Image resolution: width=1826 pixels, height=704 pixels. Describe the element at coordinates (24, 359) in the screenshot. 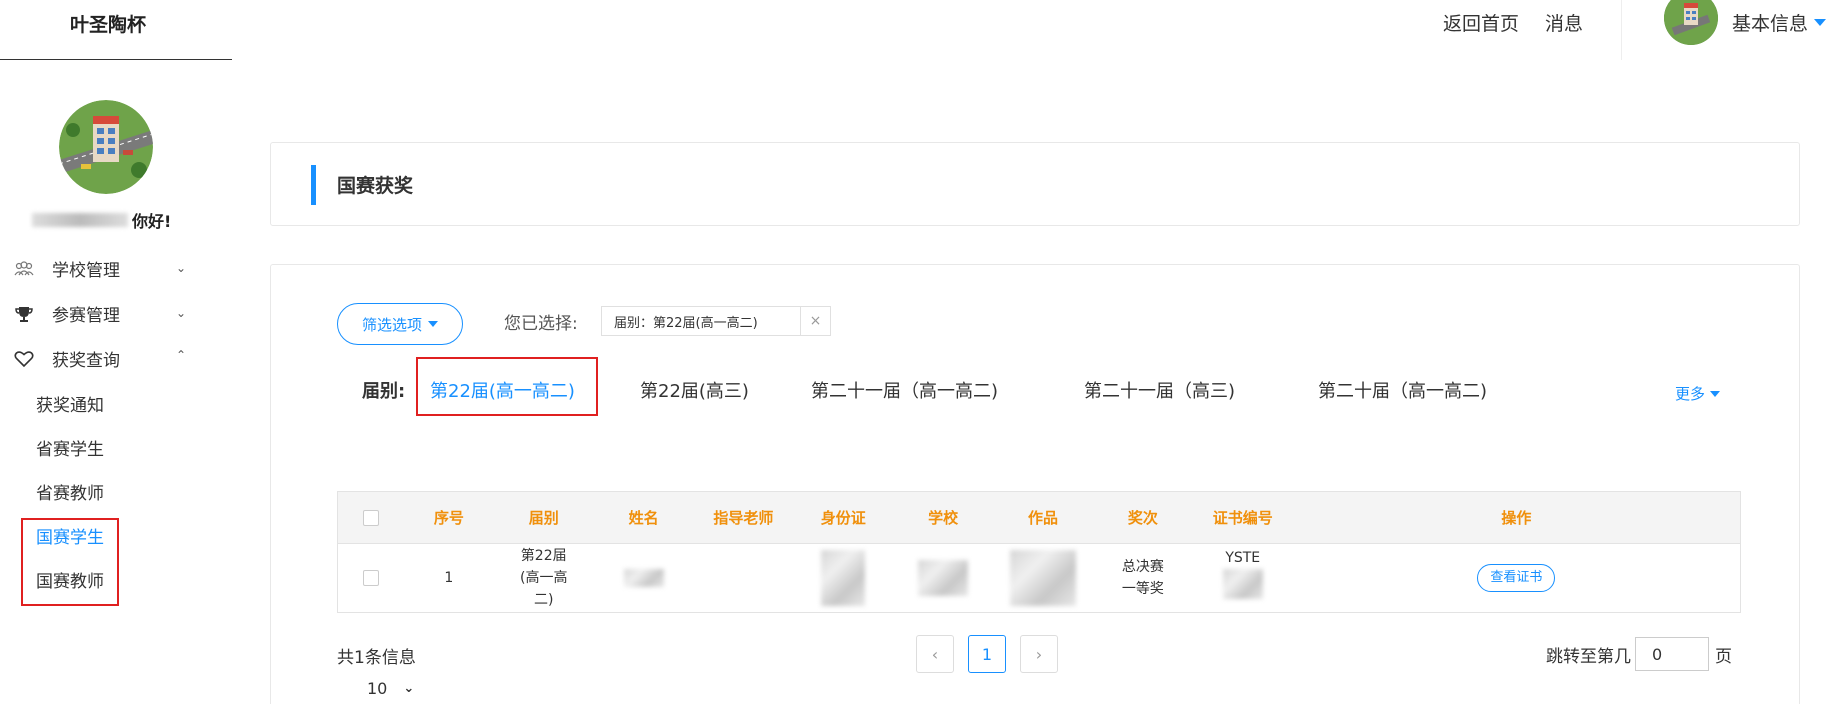

I see `heart-icon` at that location.